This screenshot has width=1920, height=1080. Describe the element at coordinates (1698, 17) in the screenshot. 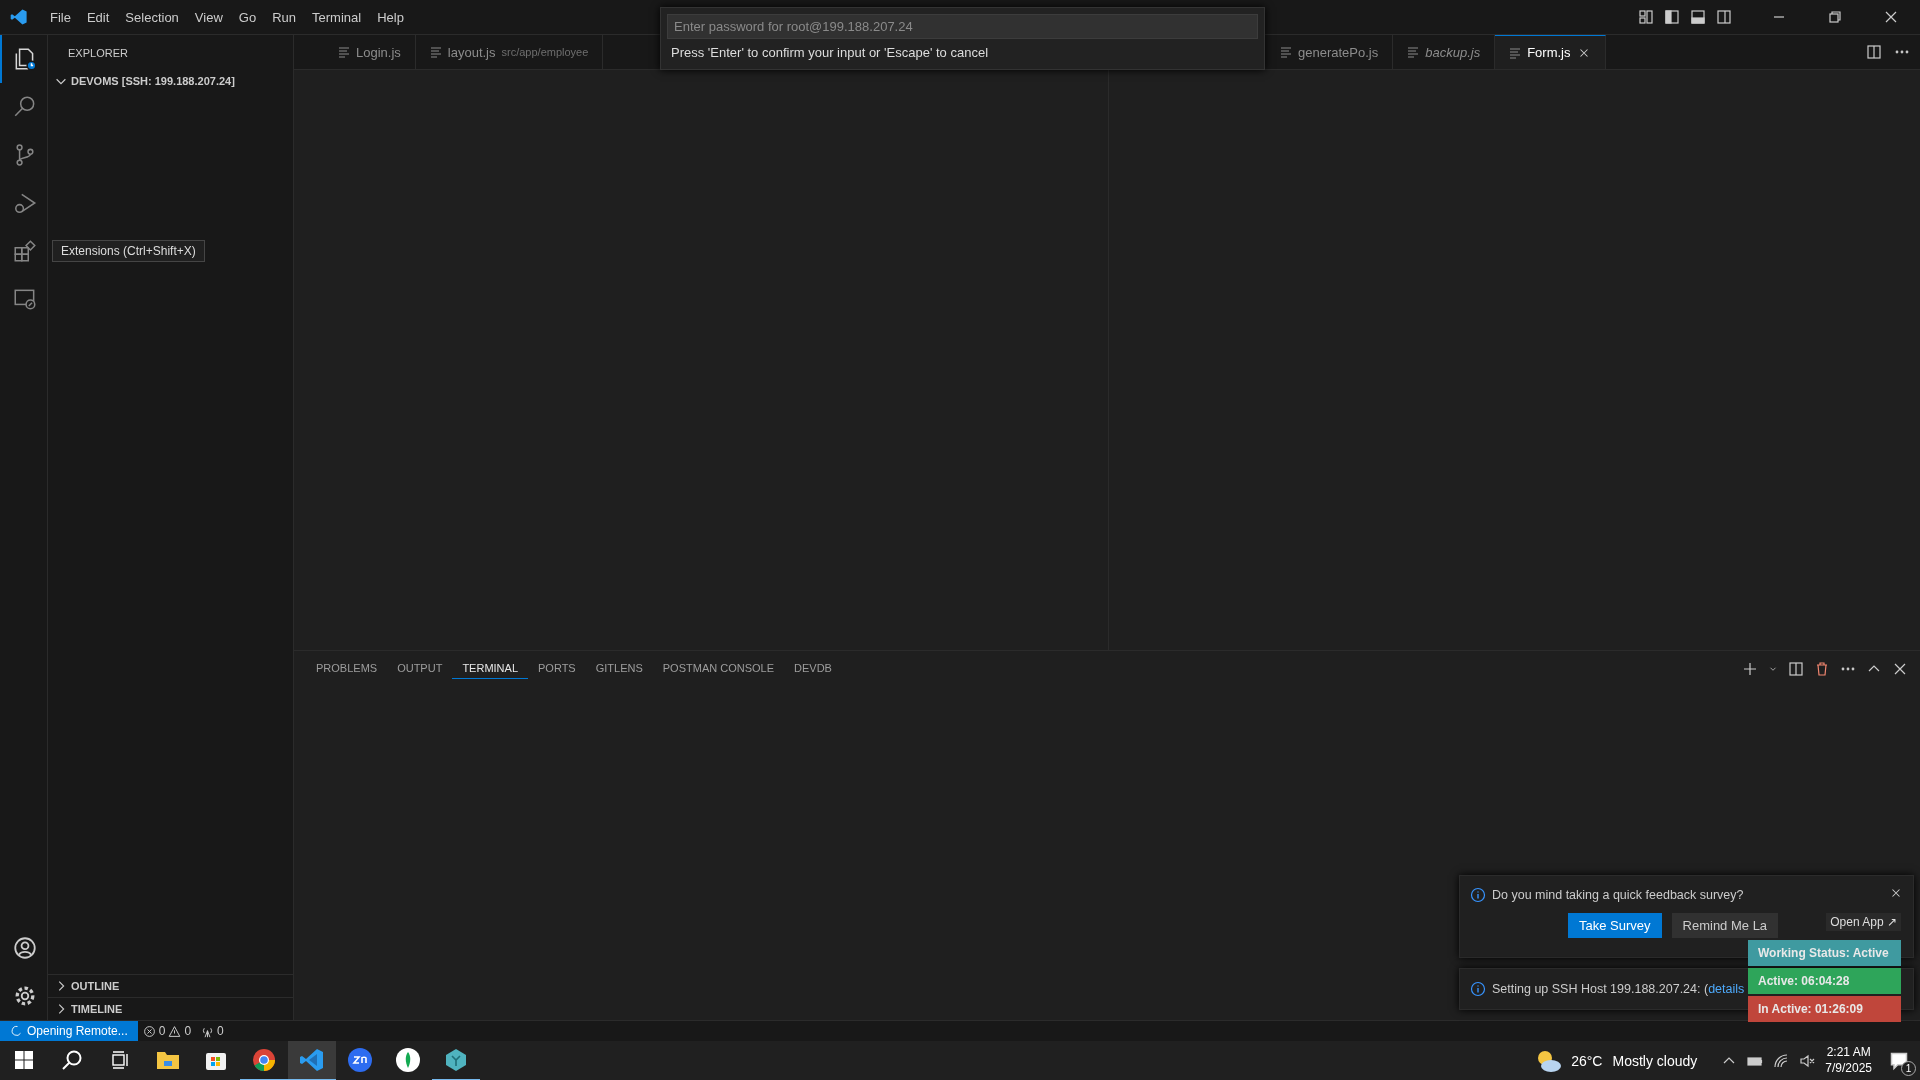

I see `panel-toggle-icon` at that location.